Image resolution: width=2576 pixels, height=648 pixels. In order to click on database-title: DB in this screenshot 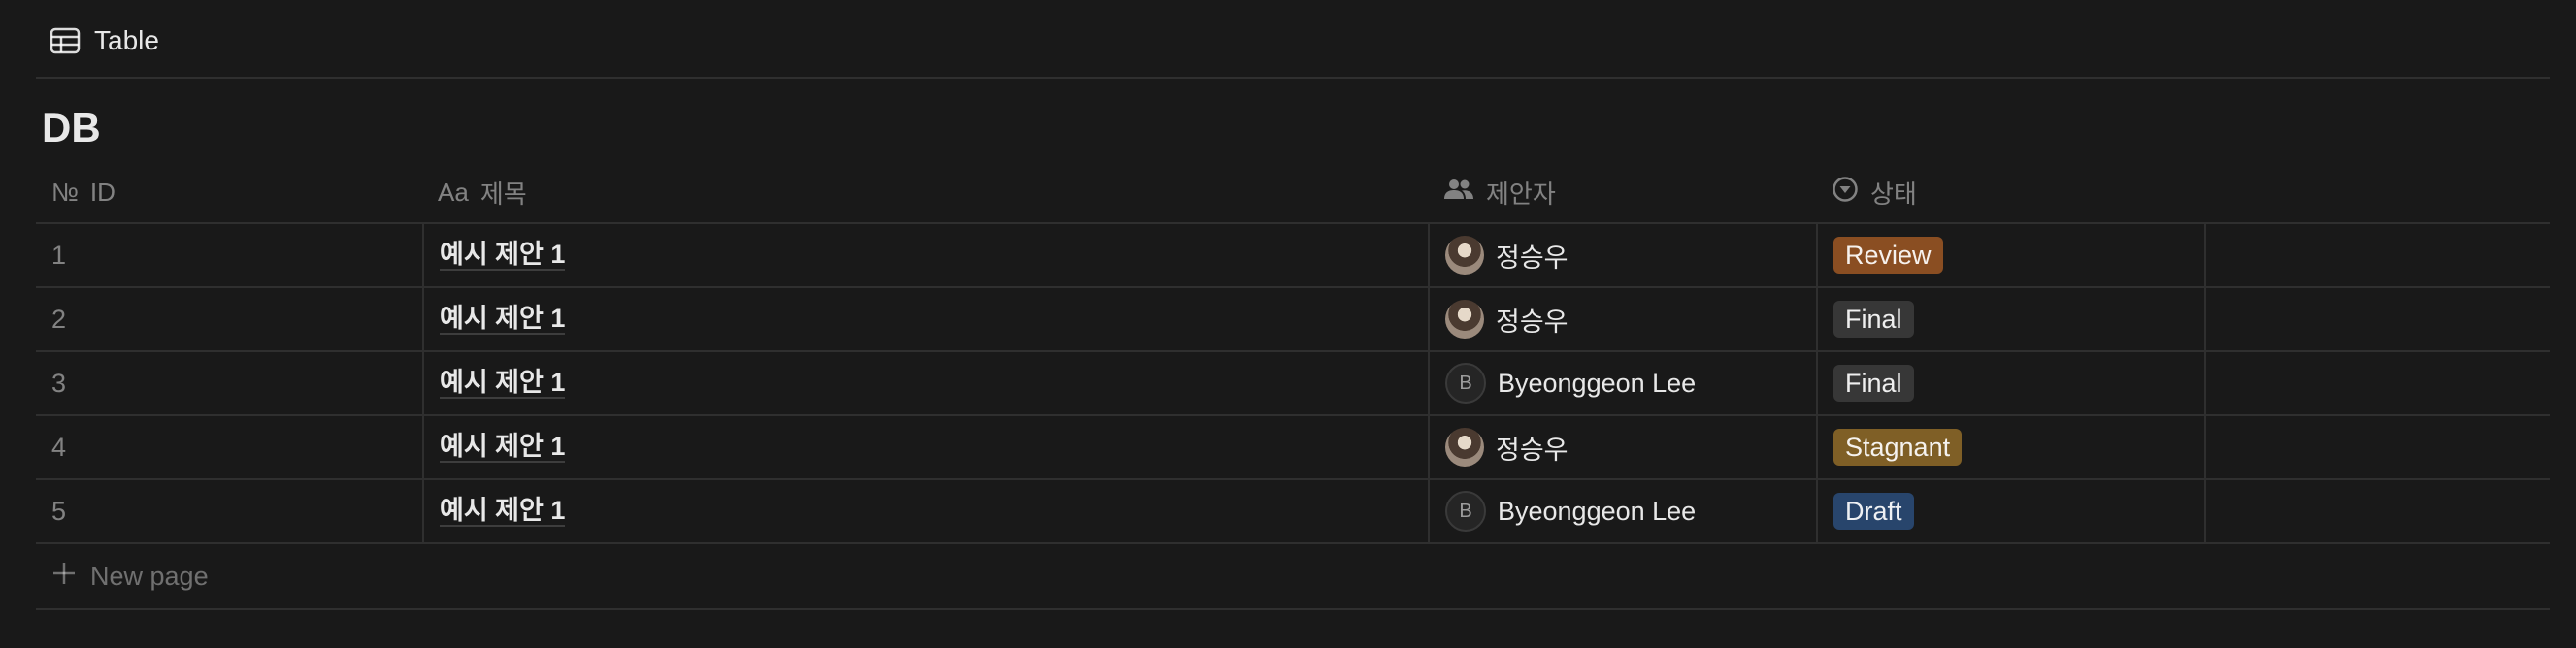, I will do `click(71, 128)`.